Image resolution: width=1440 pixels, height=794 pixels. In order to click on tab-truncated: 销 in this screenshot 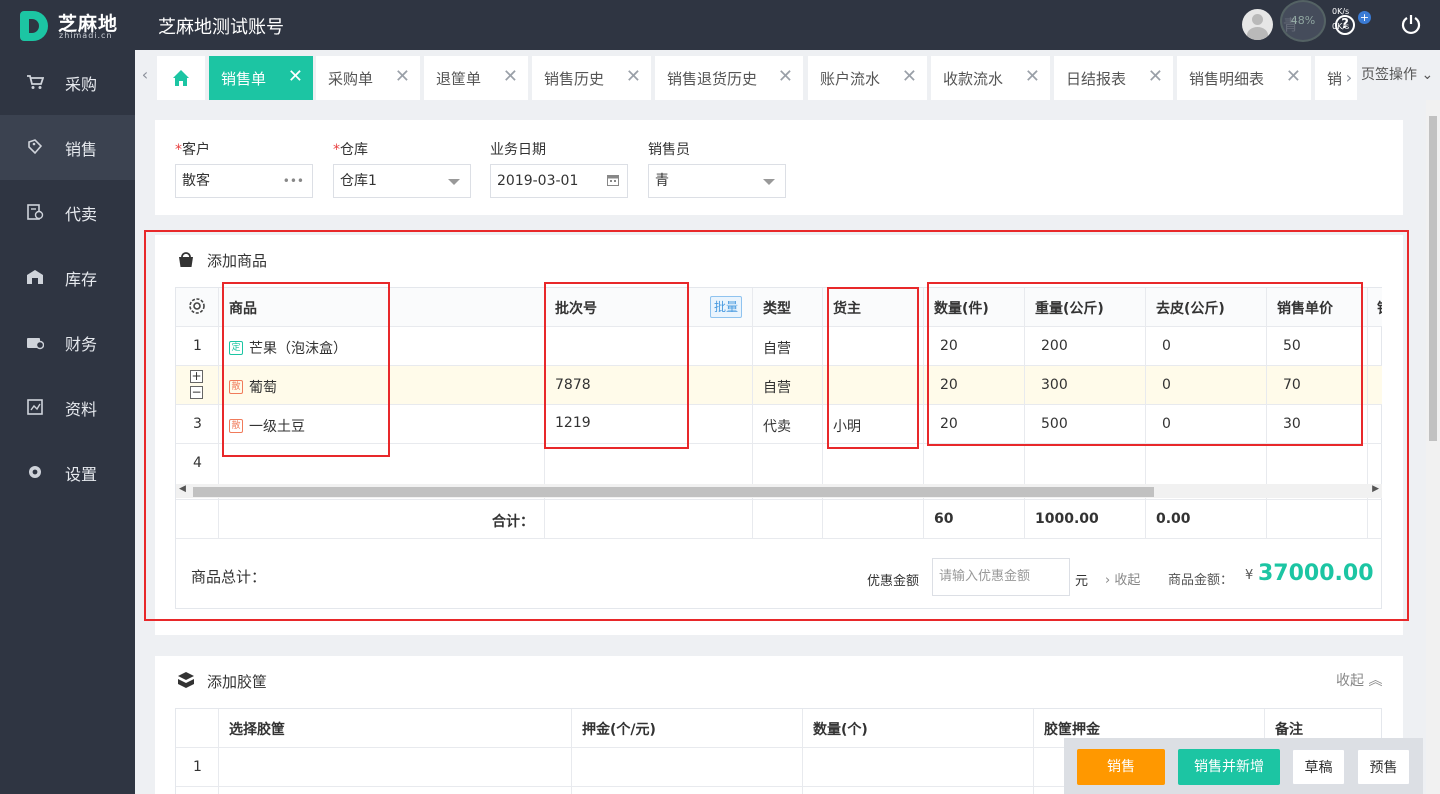, I will do `click(1328, 78)`.